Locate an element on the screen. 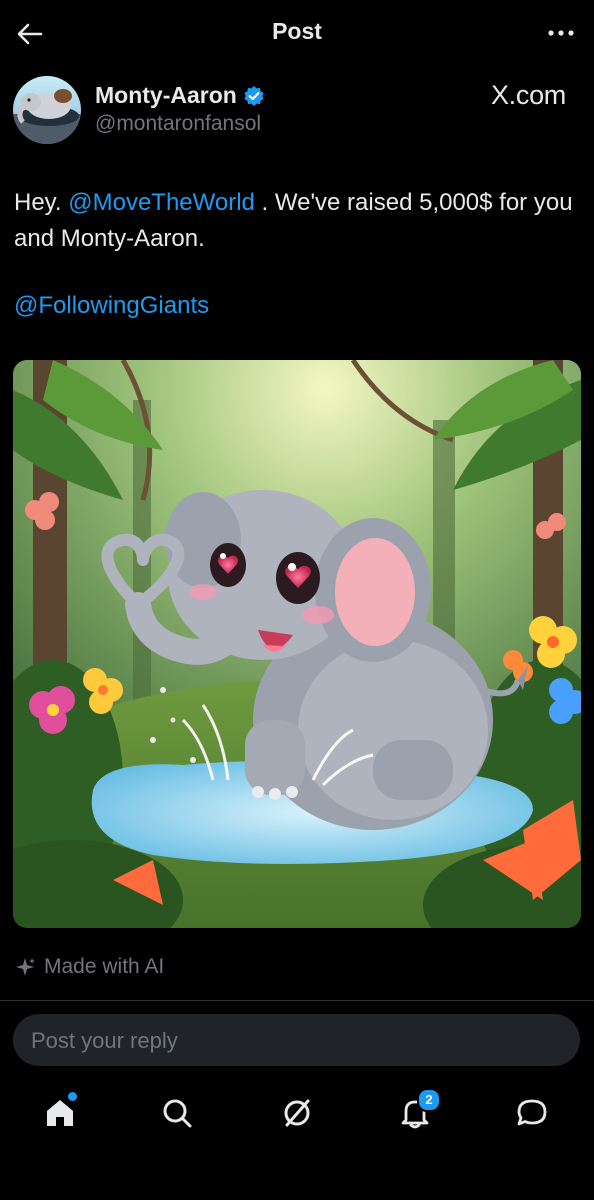 The width and height of the screenshot is (594, 1200). grok-icon is located at coordinates (297, 1113).